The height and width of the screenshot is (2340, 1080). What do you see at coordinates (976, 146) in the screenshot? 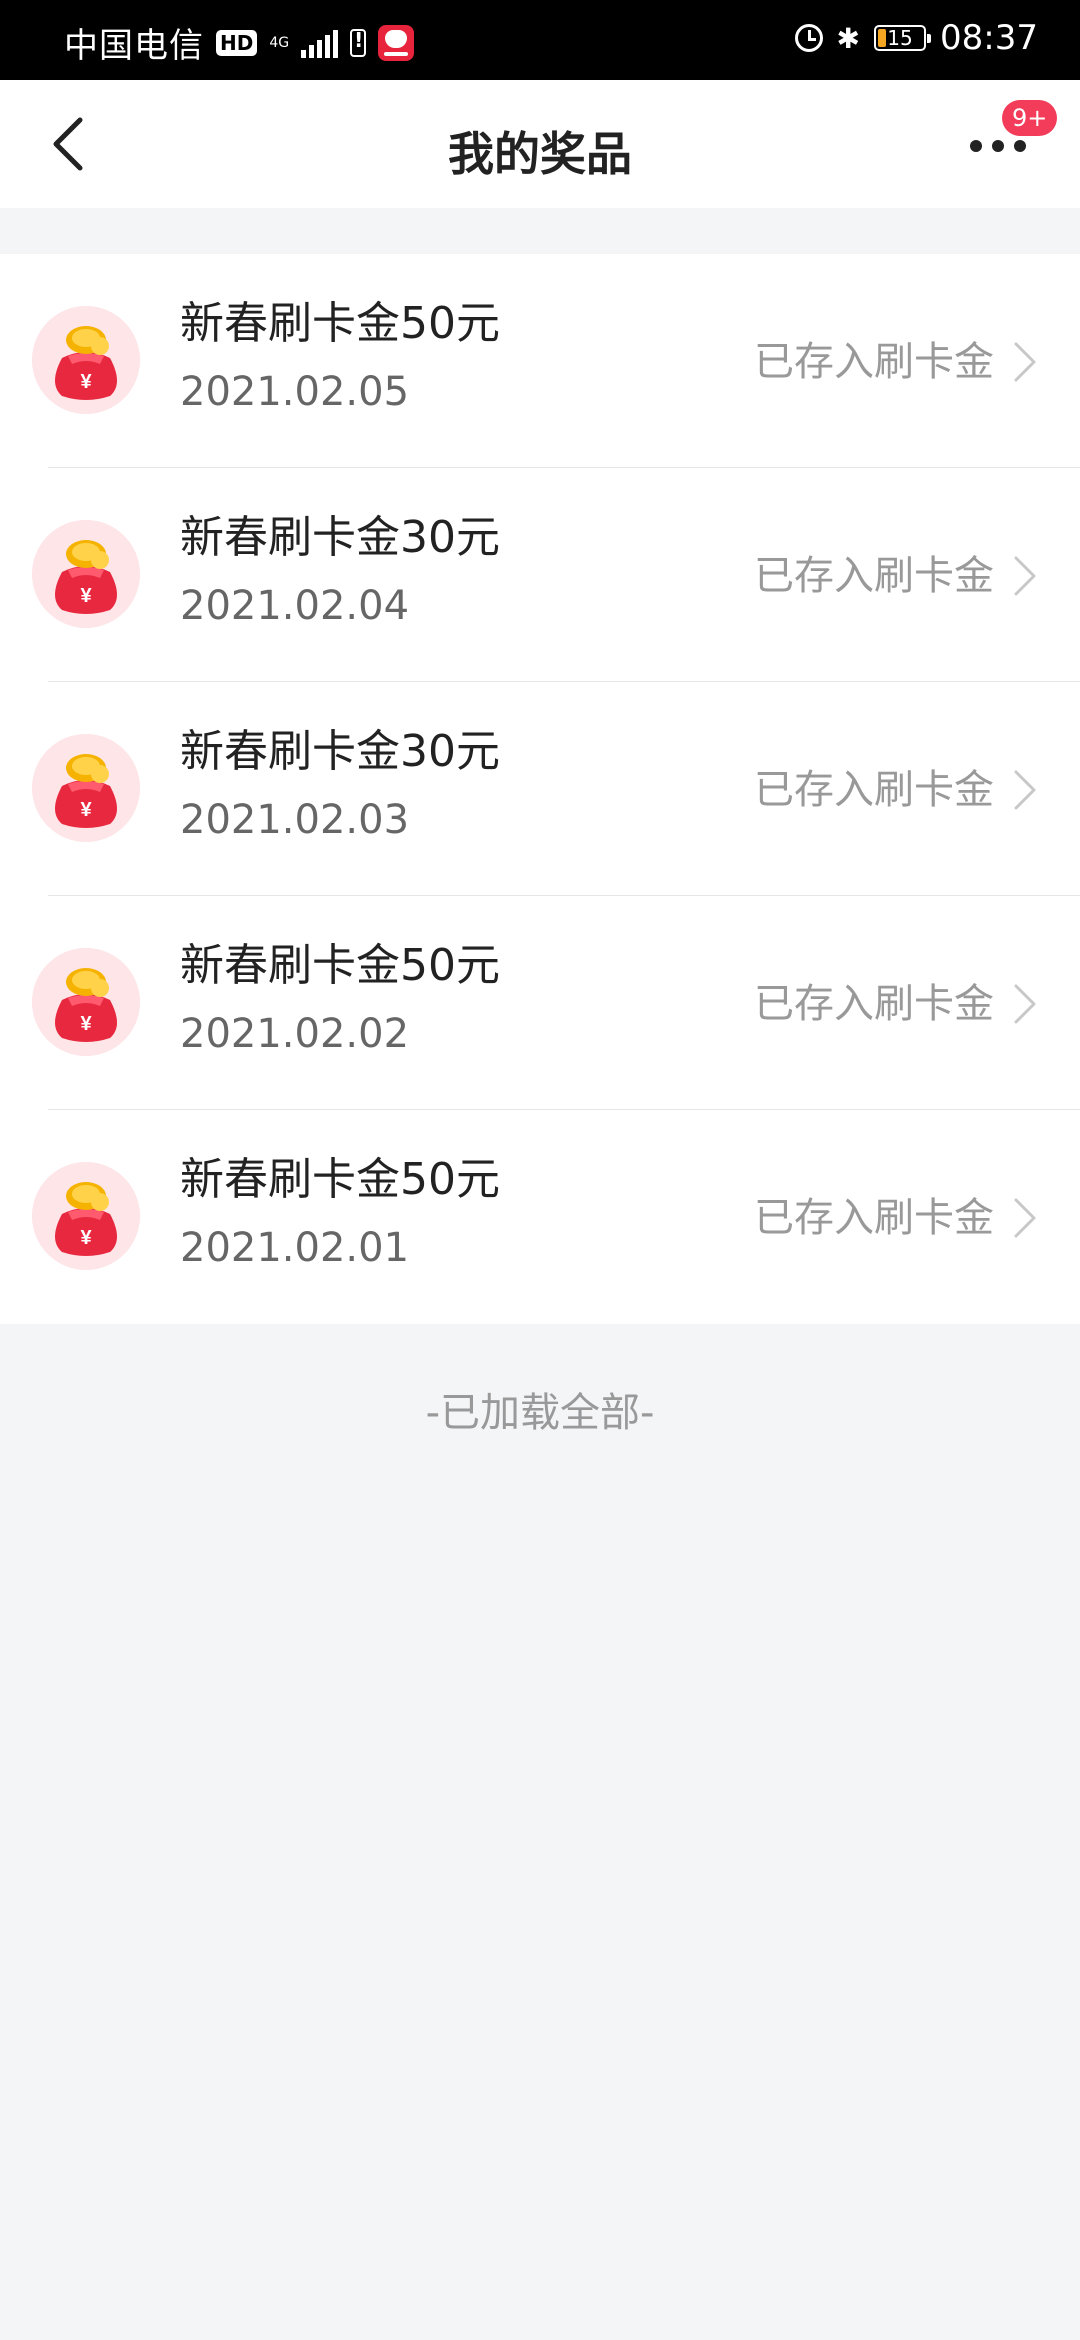
I see `more-dots-icon` at bounding box center [976, 146].